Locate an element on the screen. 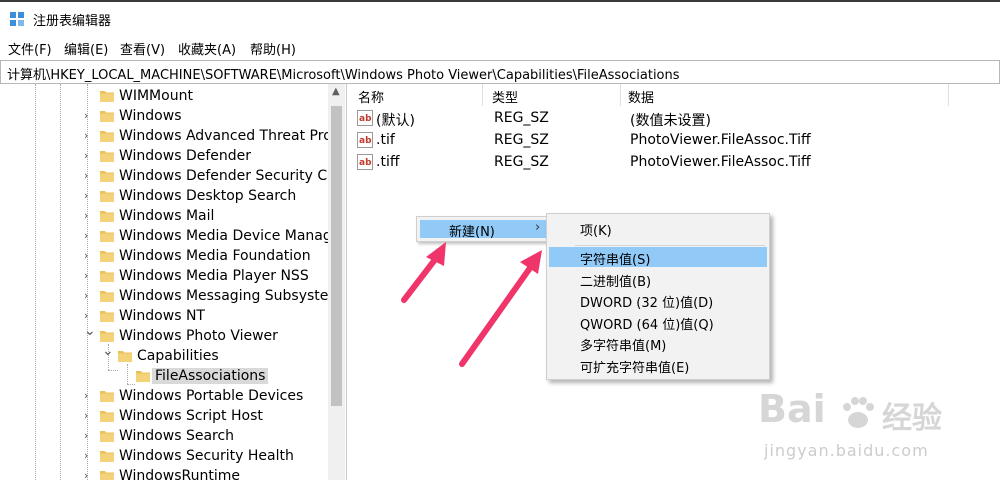  tree-item-label: Windows Mail is located at coordinates (167, 216).